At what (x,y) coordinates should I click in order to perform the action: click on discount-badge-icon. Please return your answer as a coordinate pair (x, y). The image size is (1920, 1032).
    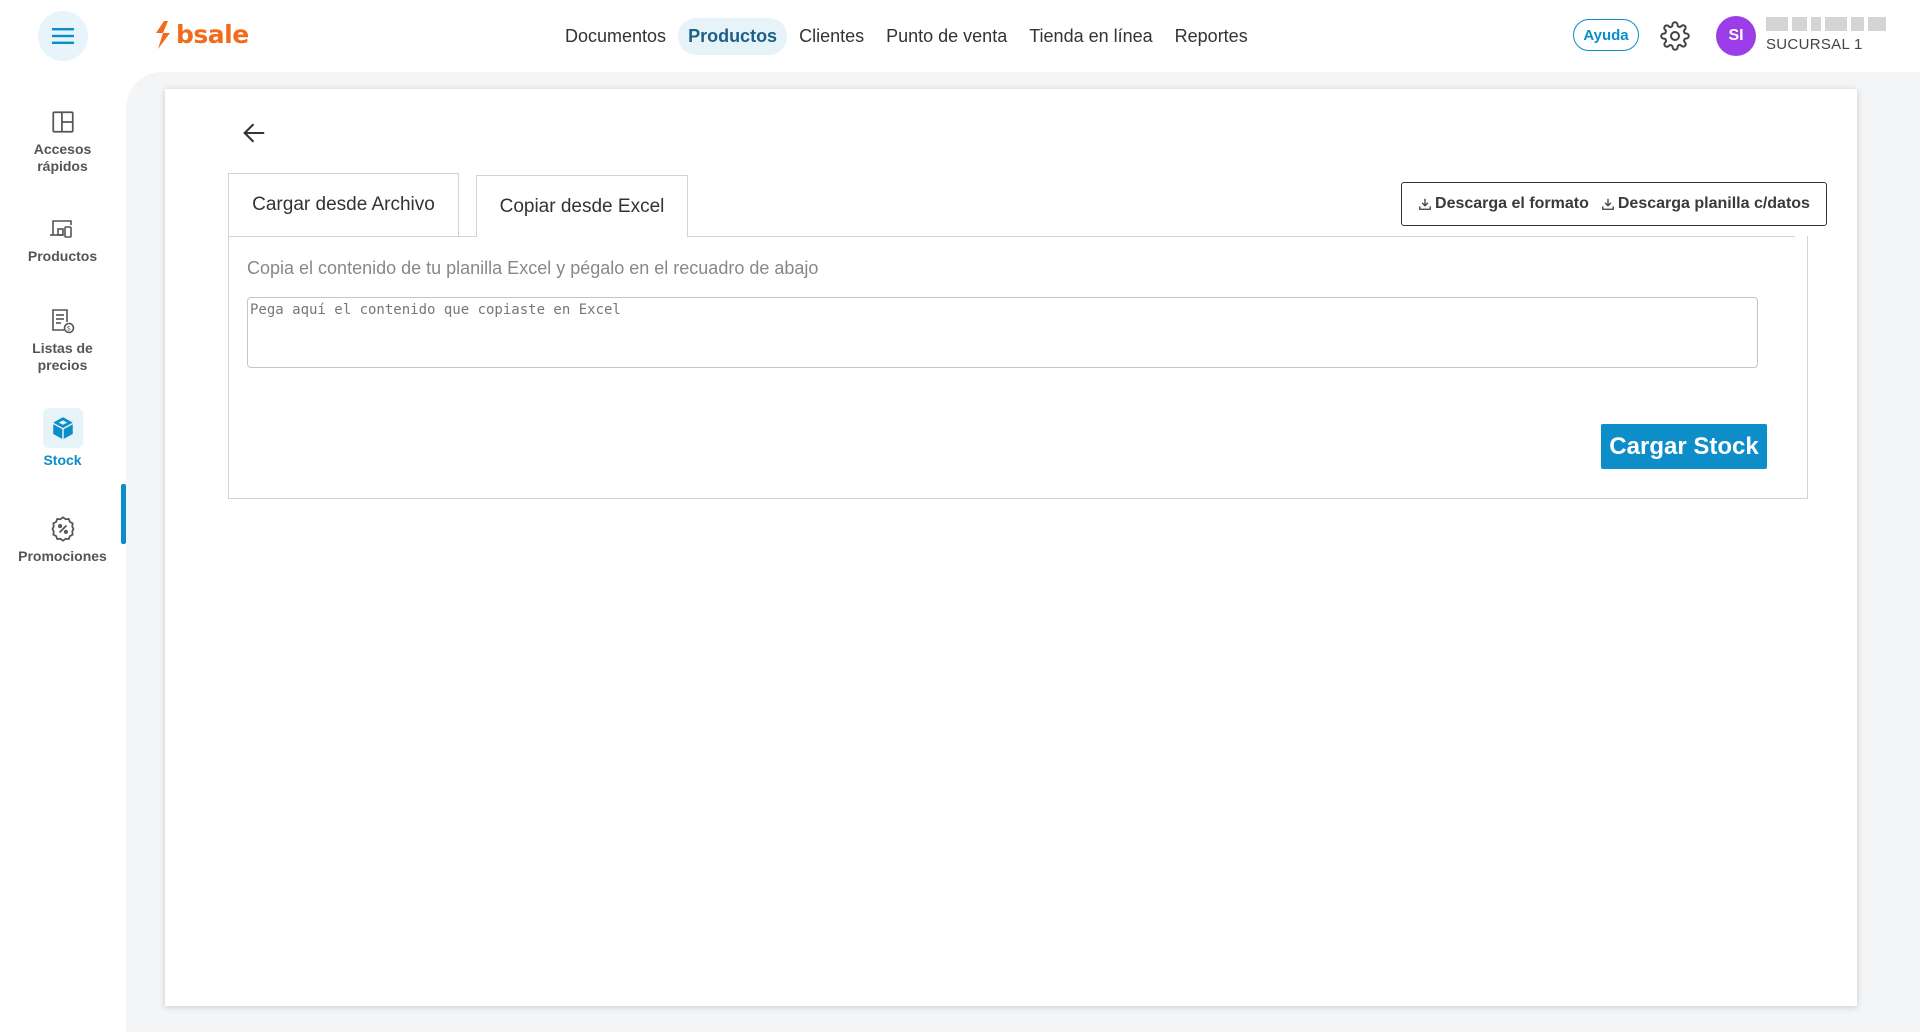
    Looking at the image, I should click on (63, 529).